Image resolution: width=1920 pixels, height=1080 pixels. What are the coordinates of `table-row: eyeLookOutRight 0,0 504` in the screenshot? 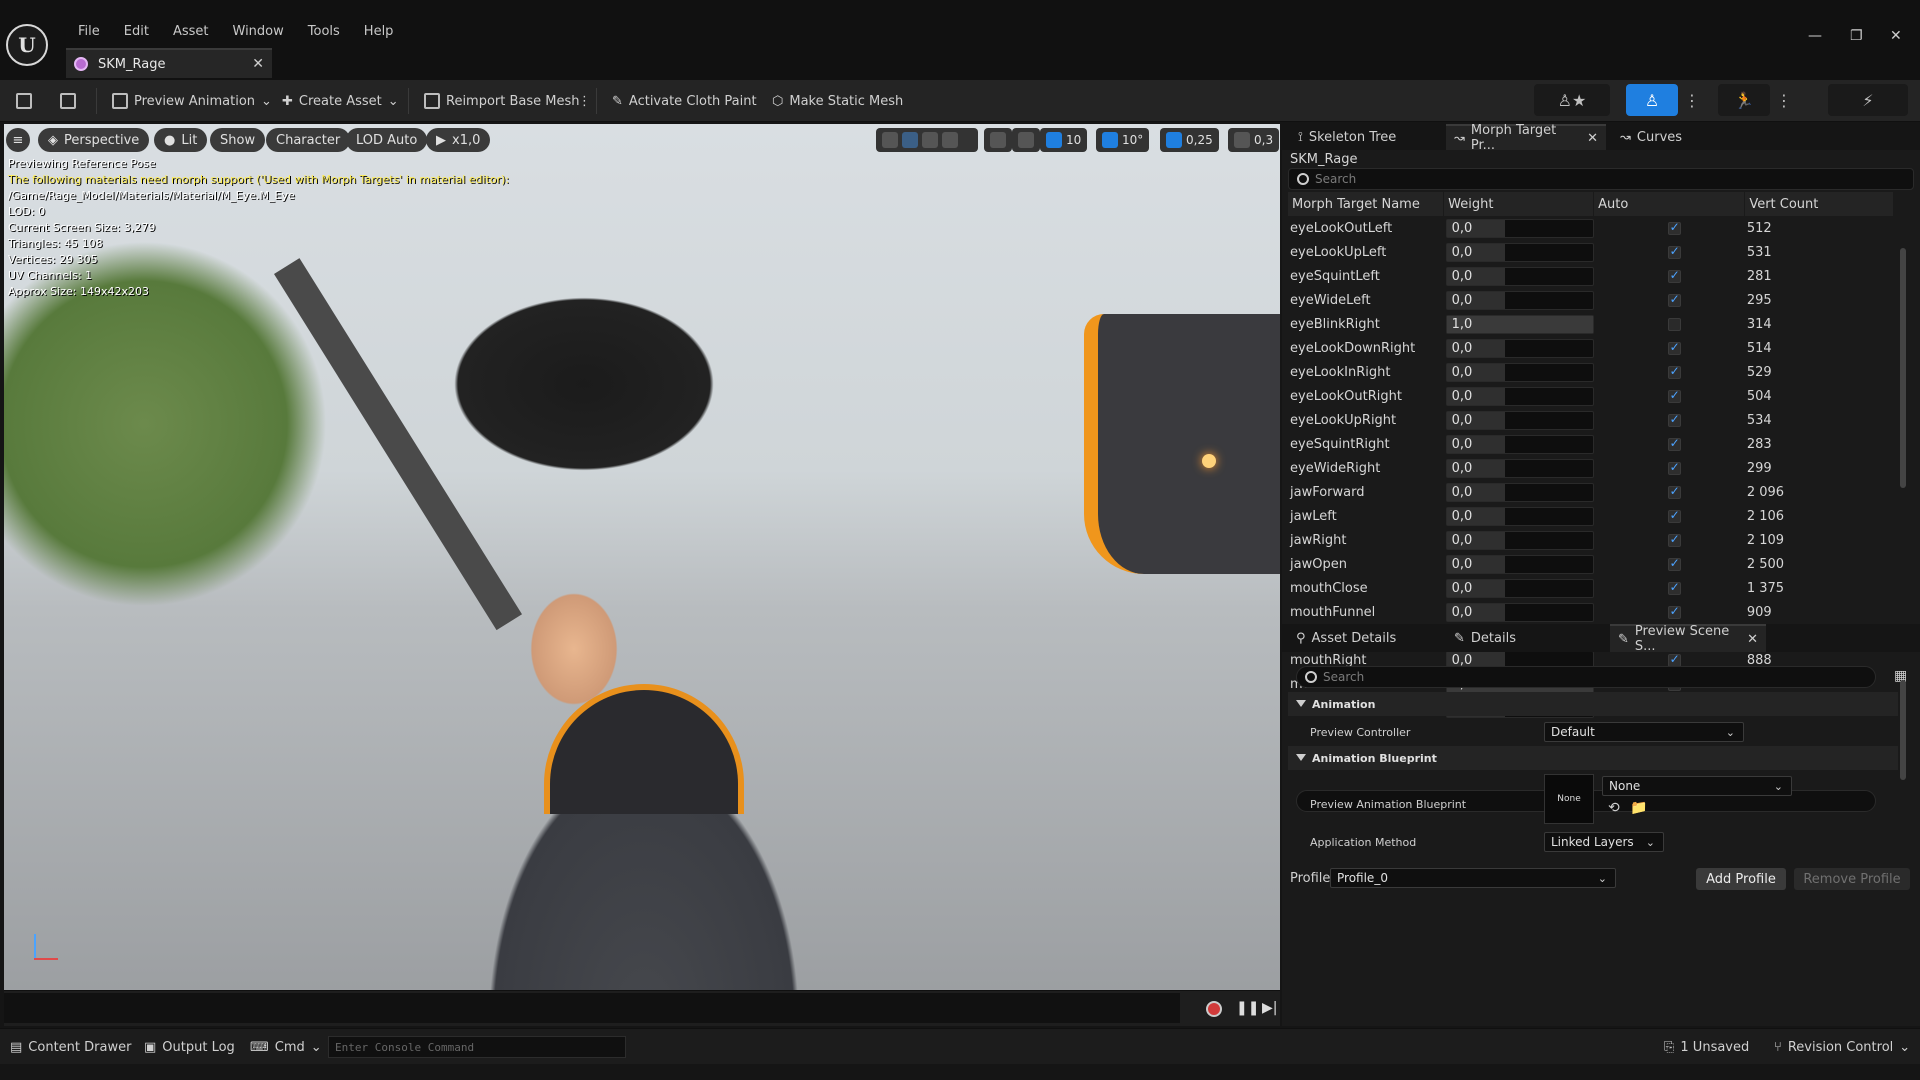 It's located at (1591, 396).